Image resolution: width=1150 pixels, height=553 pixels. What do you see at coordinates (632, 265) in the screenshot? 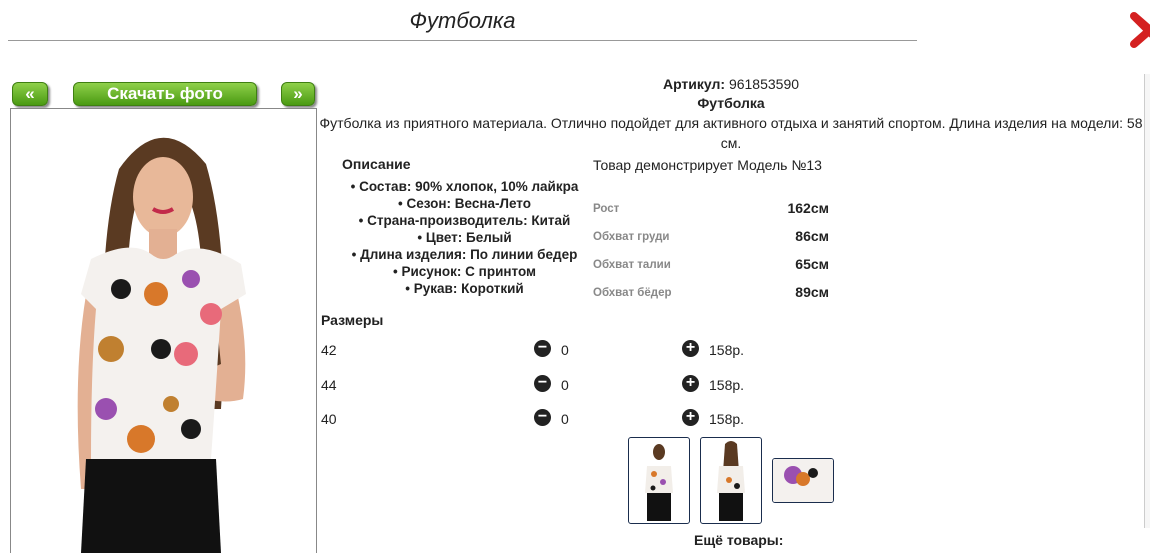
I see `measurement-label: Обхват талии` at bounding box center [632, 265].